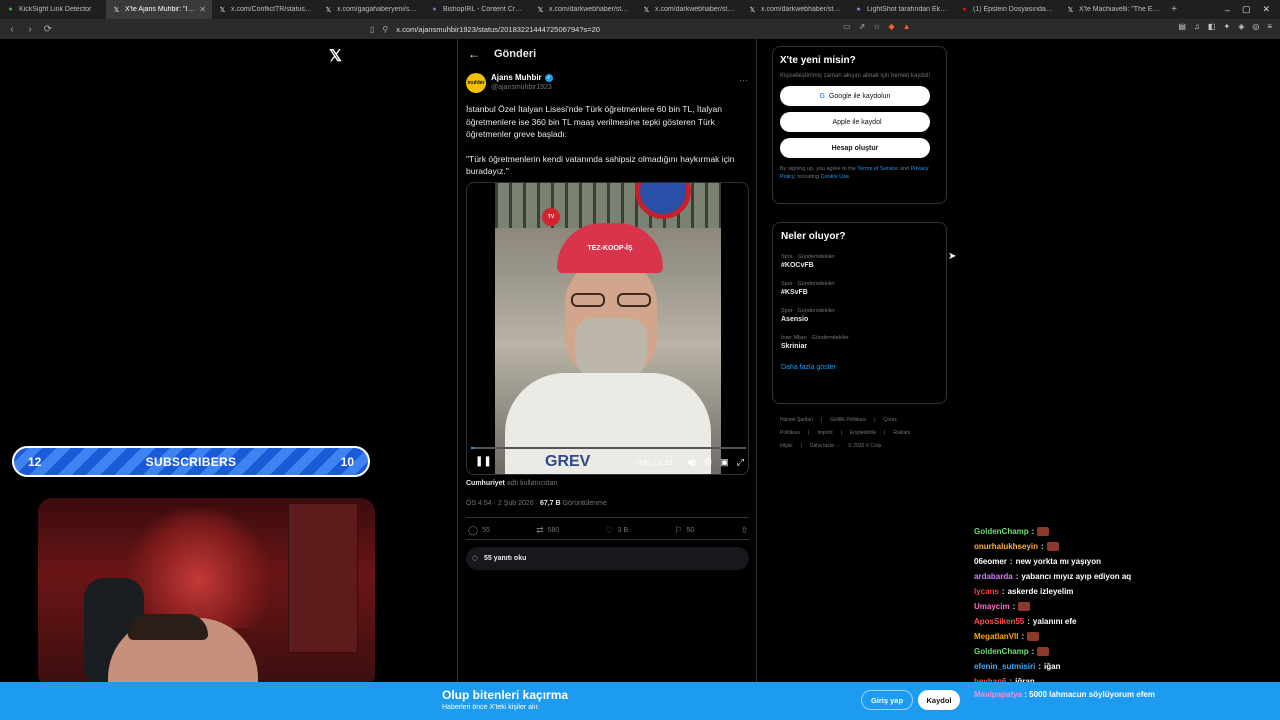 This screenshot has height=720, width=1280. What do you see at coordinates (1266, 9) in the screenshot?
I see `close-window-icon: ✕` at bounding box center [1266, 9].